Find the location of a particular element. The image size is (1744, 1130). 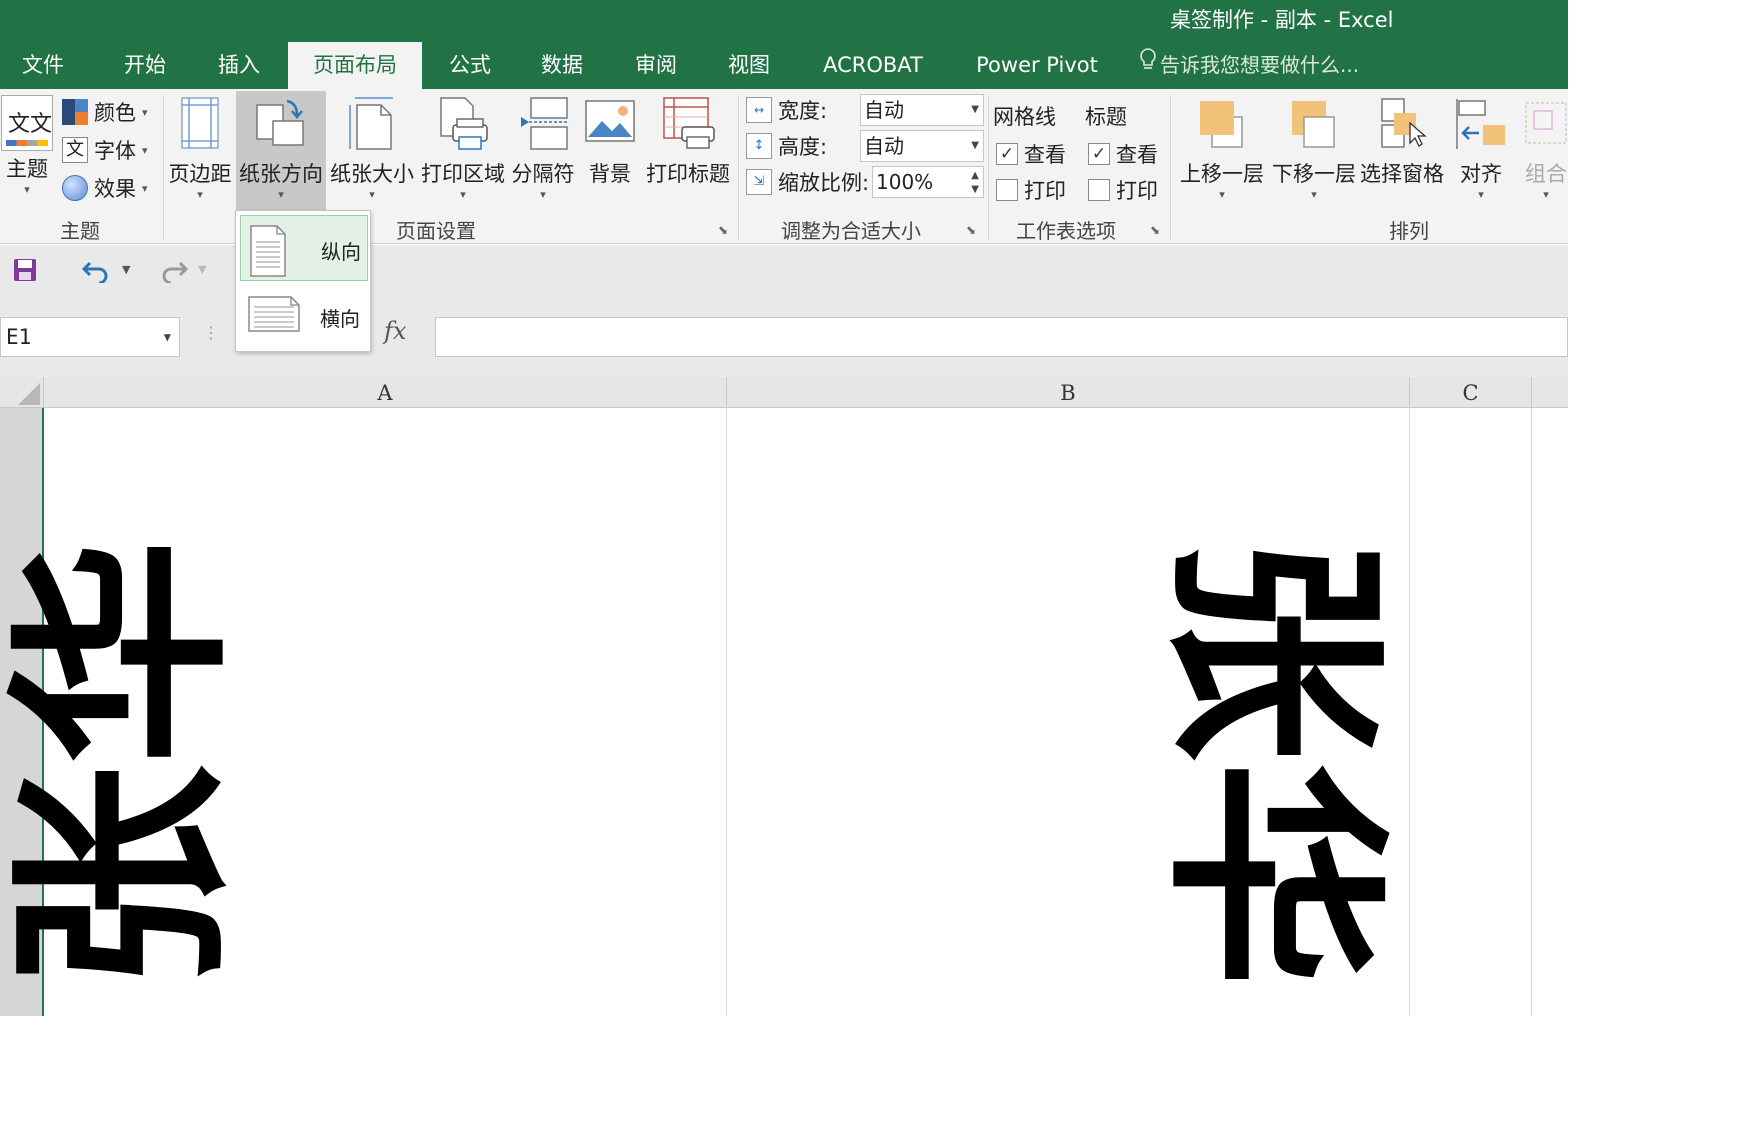

print-area-icon is located at coordinates (463, 125).